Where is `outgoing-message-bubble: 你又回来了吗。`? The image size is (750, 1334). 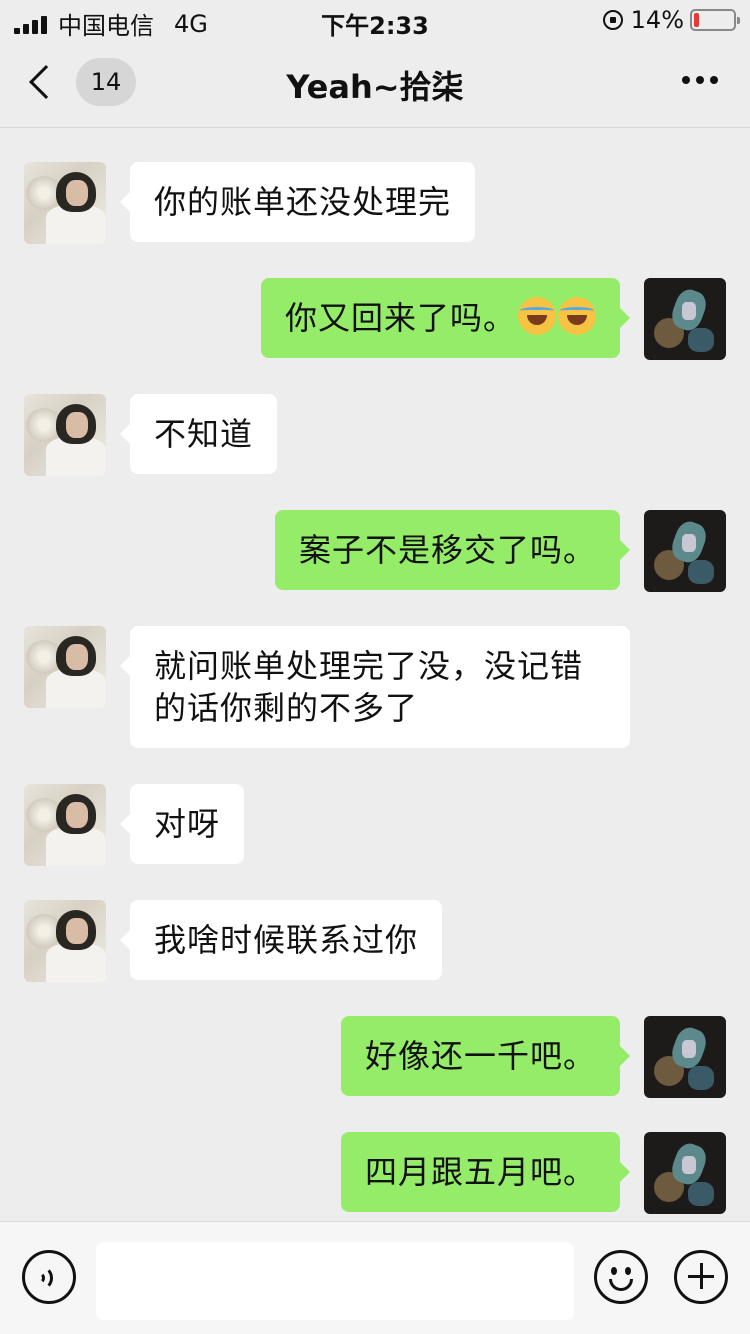 outgoing-message-bubble: 你又回来了吗。 is located at coordinates (445, 318).